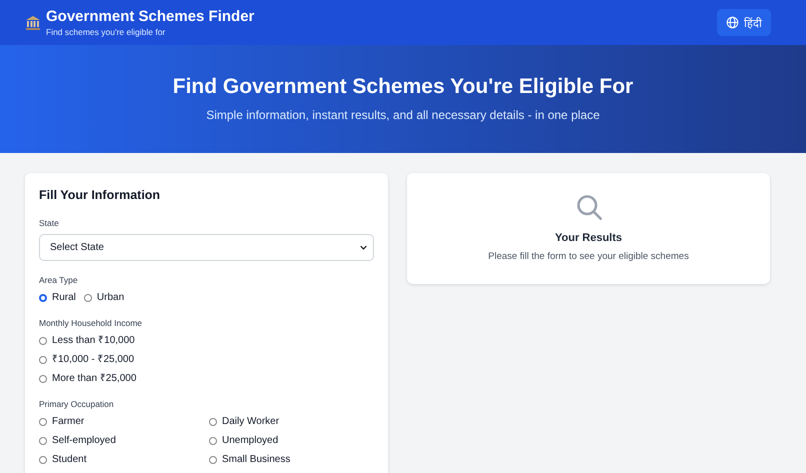  I want to click on option-label: Student, so click(69, 459).